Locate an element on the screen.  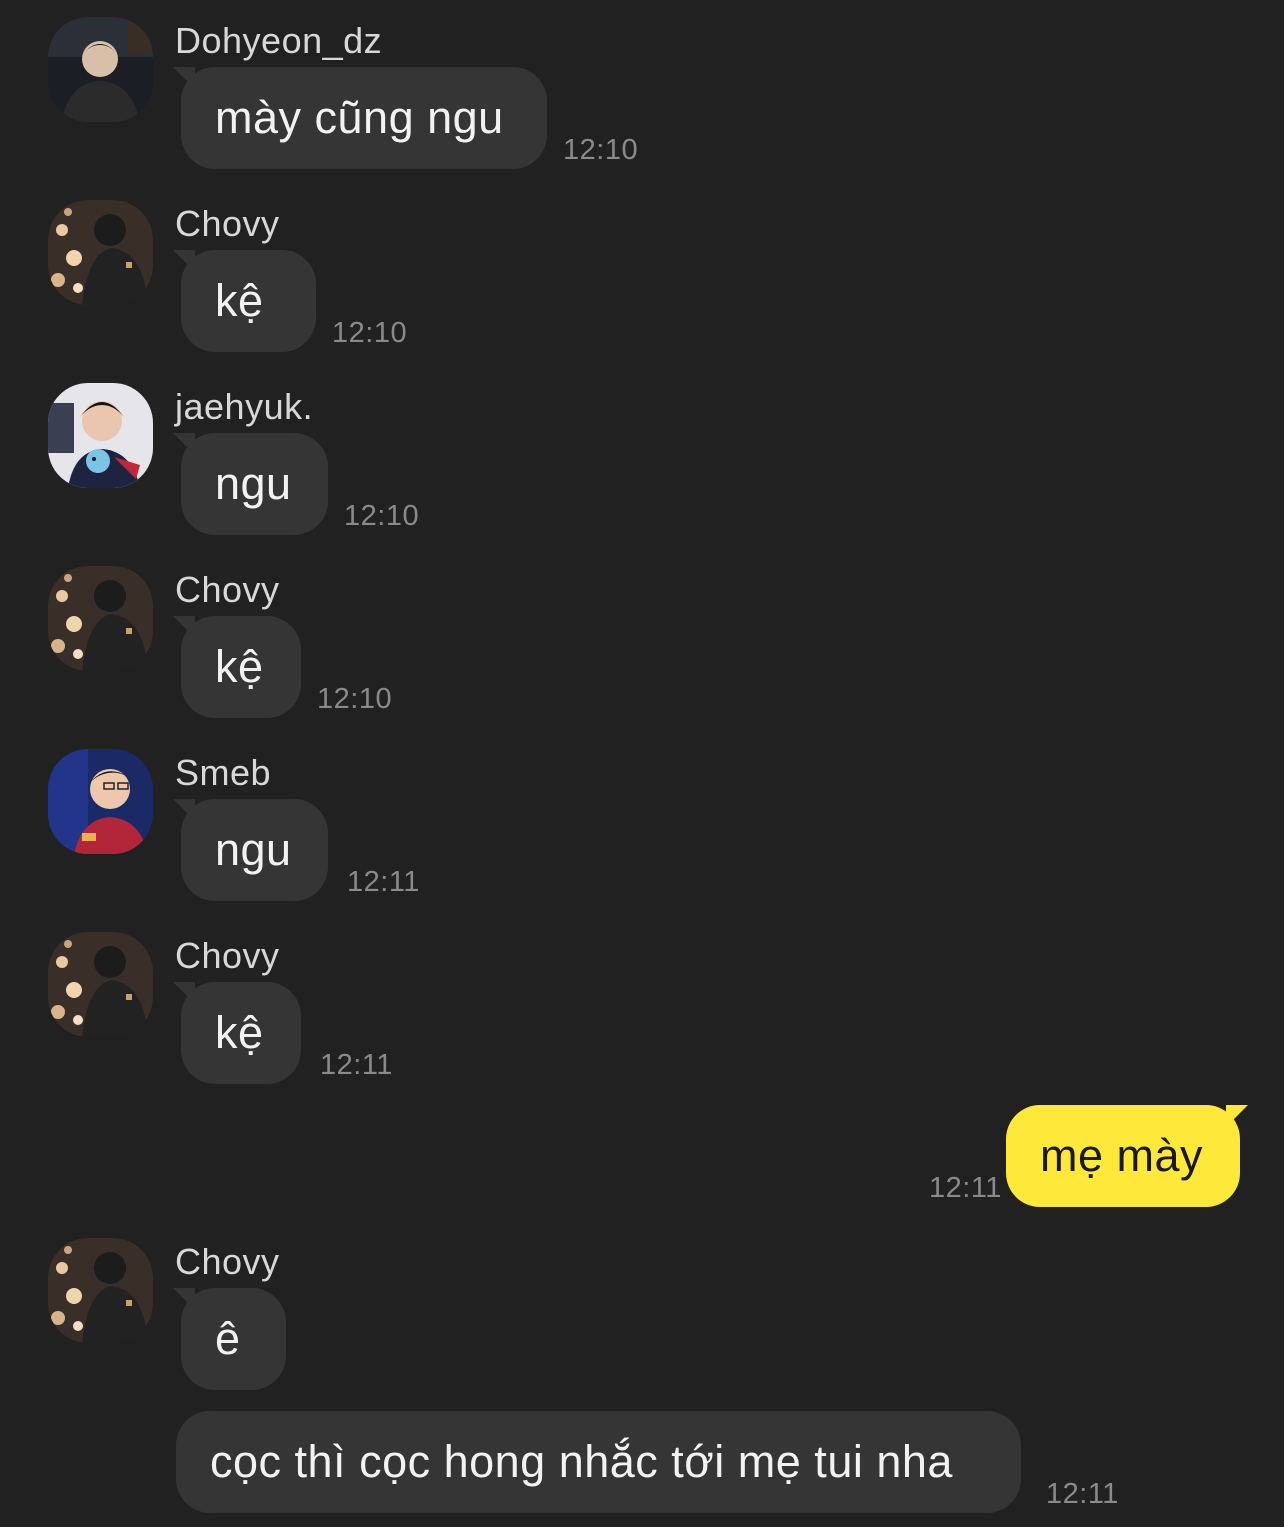
message-bubble: cọc thì cọc hong nhắc tới mẹ tui nha is located at coordinates (598, 1462).